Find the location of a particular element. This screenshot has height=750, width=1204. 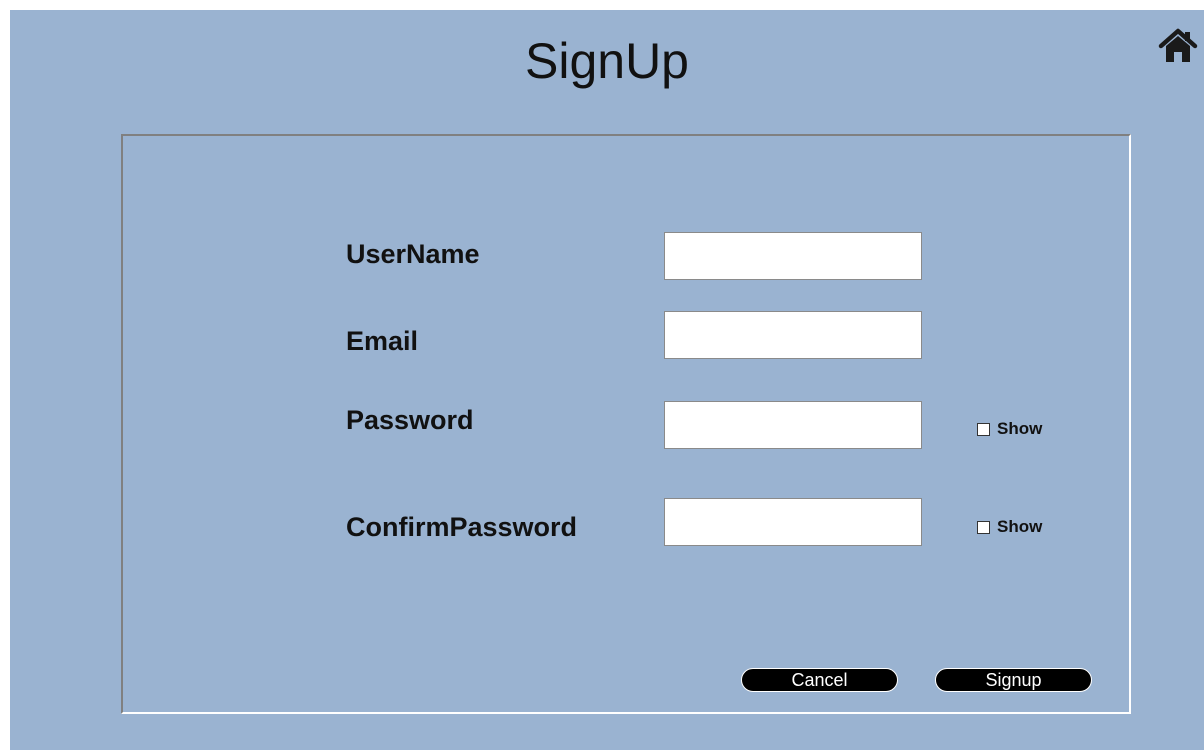

password-show-toggle: Show is located at coordinates (1009, 429).